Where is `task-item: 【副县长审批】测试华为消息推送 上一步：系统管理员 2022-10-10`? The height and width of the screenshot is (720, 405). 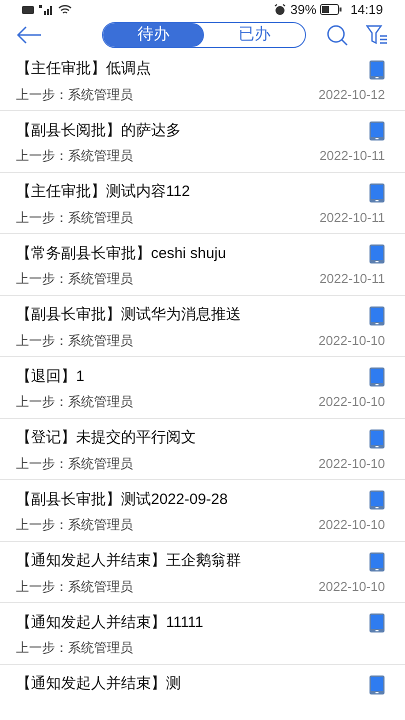 task-item: 【副县长审批】测试华为消息推送 上一步：系统管理员 2022-10-10 is located at coordinates (202, 326).